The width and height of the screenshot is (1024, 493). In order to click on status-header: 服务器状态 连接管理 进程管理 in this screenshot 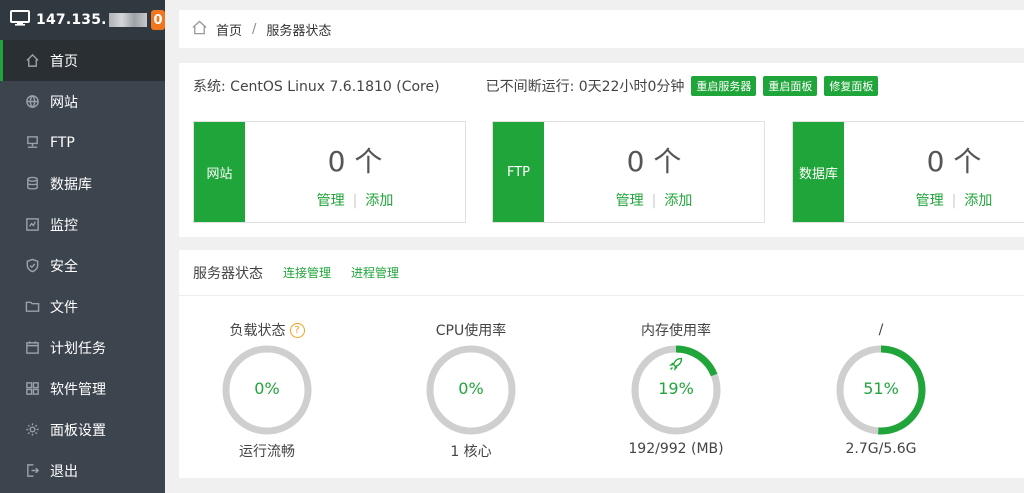, I will do `click(601, 273)`.